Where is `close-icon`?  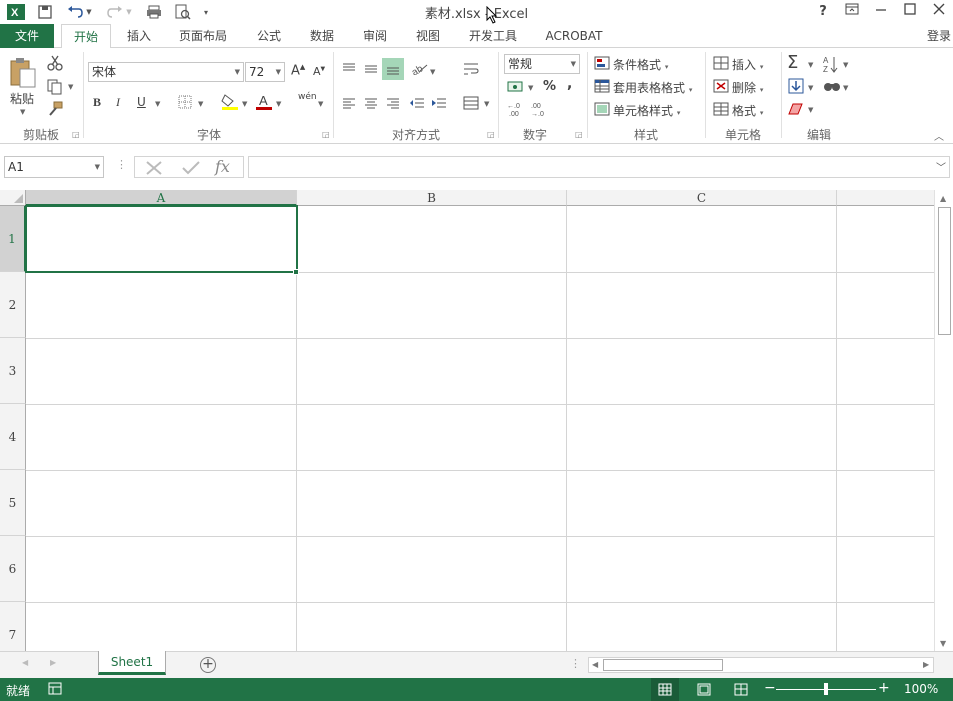
close-icon is located at coordinates (939, 12).